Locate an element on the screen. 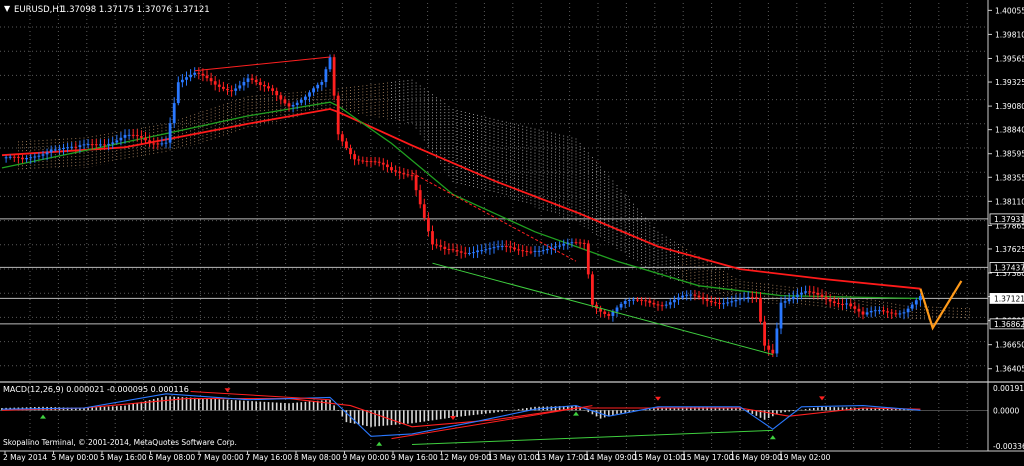 This screenshot has width=1024, height=466. time-tick-label: 15 May 17:00 is located at coordinates (708, 457).